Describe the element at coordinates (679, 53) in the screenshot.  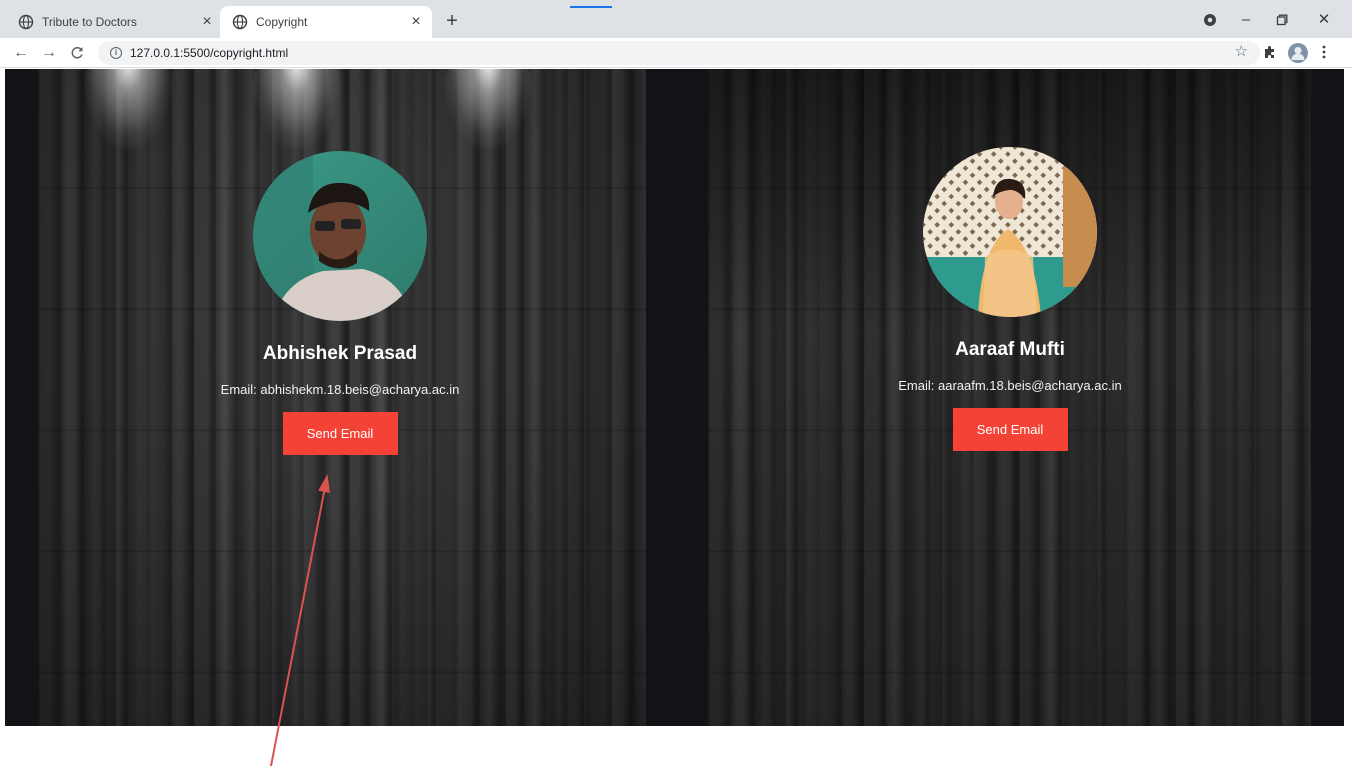
I see `address-bar: i 127.0.0.1:5500/copyright.html ☆` at that location.